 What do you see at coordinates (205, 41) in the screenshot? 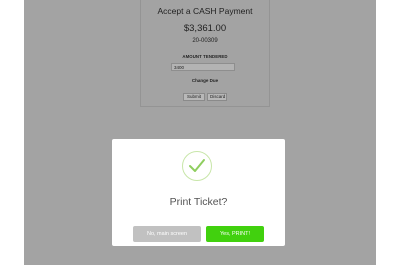
I see `payment-reference: 20-00309` at bounding box center [205, 41].